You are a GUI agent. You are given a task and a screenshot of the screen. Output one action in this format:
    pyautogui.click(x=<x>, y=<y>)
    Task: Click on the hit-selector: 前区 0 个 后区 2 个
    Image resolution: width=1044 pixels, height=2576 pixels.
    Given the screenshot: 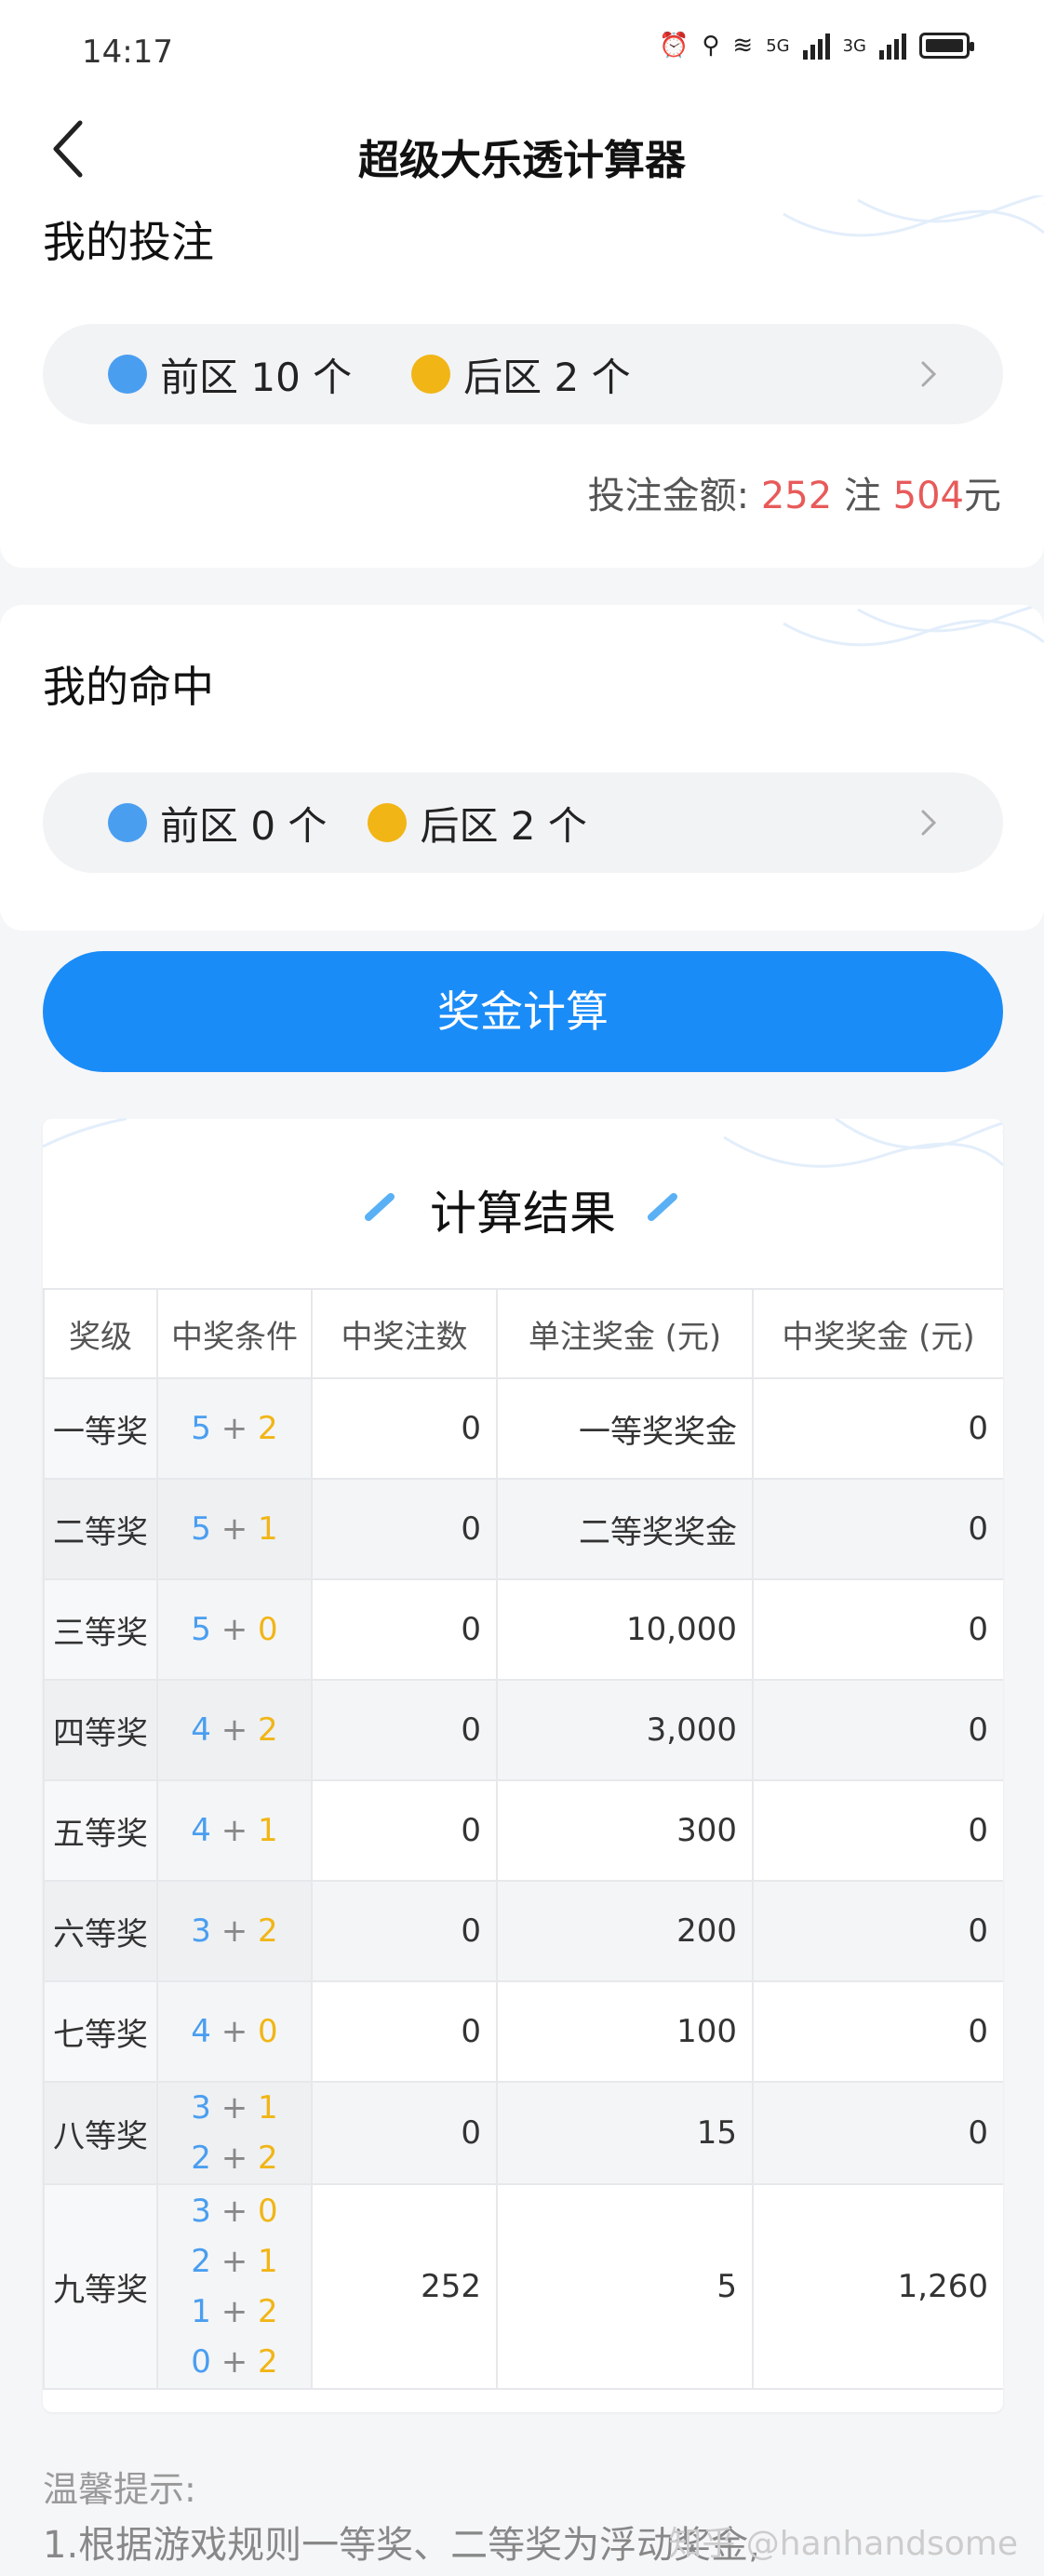 What is the action you would take?
    pyautogui.click(x=523, y=822)
    